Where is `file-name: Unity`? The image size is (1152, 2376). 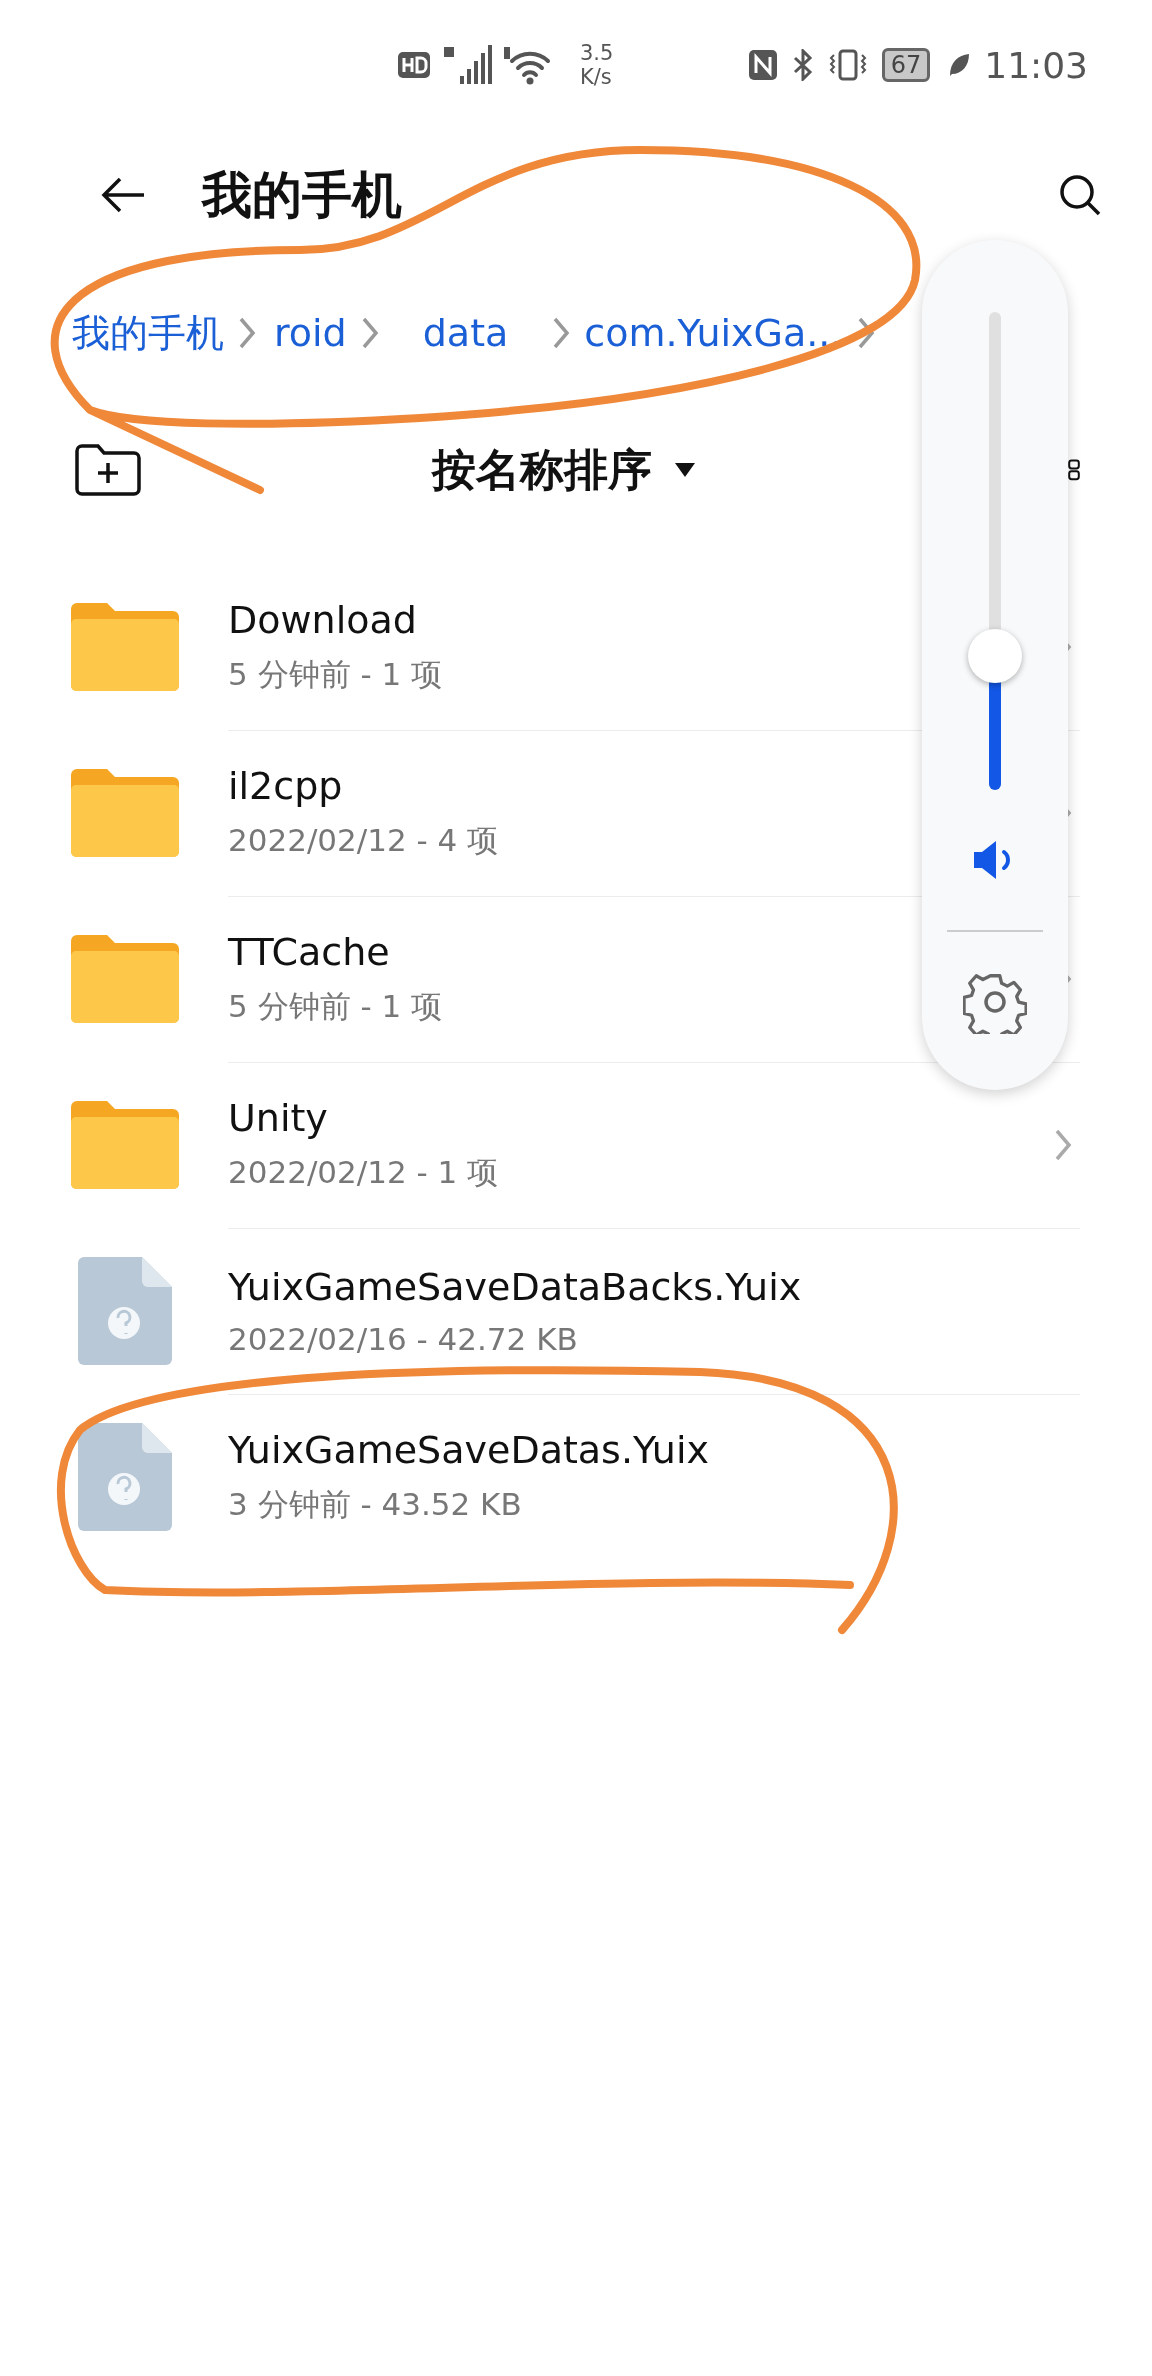
file-name: Unity is located at coordinates (278, 1117).